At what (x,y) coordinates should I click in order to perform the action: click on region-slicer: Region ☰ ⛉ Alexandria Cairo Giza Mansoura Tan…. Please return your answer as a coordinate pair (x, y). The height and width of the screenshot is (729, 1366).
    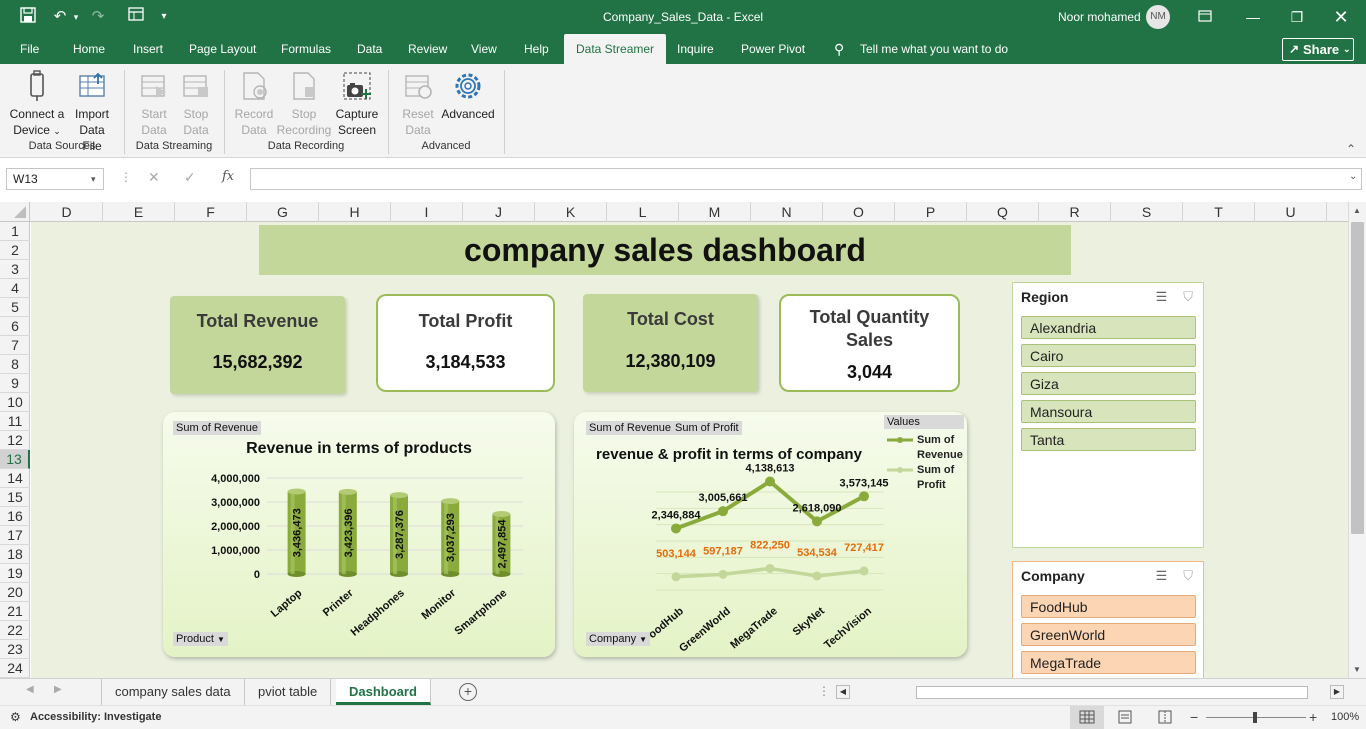
    Looking at the image, I should click on (1108, 415).